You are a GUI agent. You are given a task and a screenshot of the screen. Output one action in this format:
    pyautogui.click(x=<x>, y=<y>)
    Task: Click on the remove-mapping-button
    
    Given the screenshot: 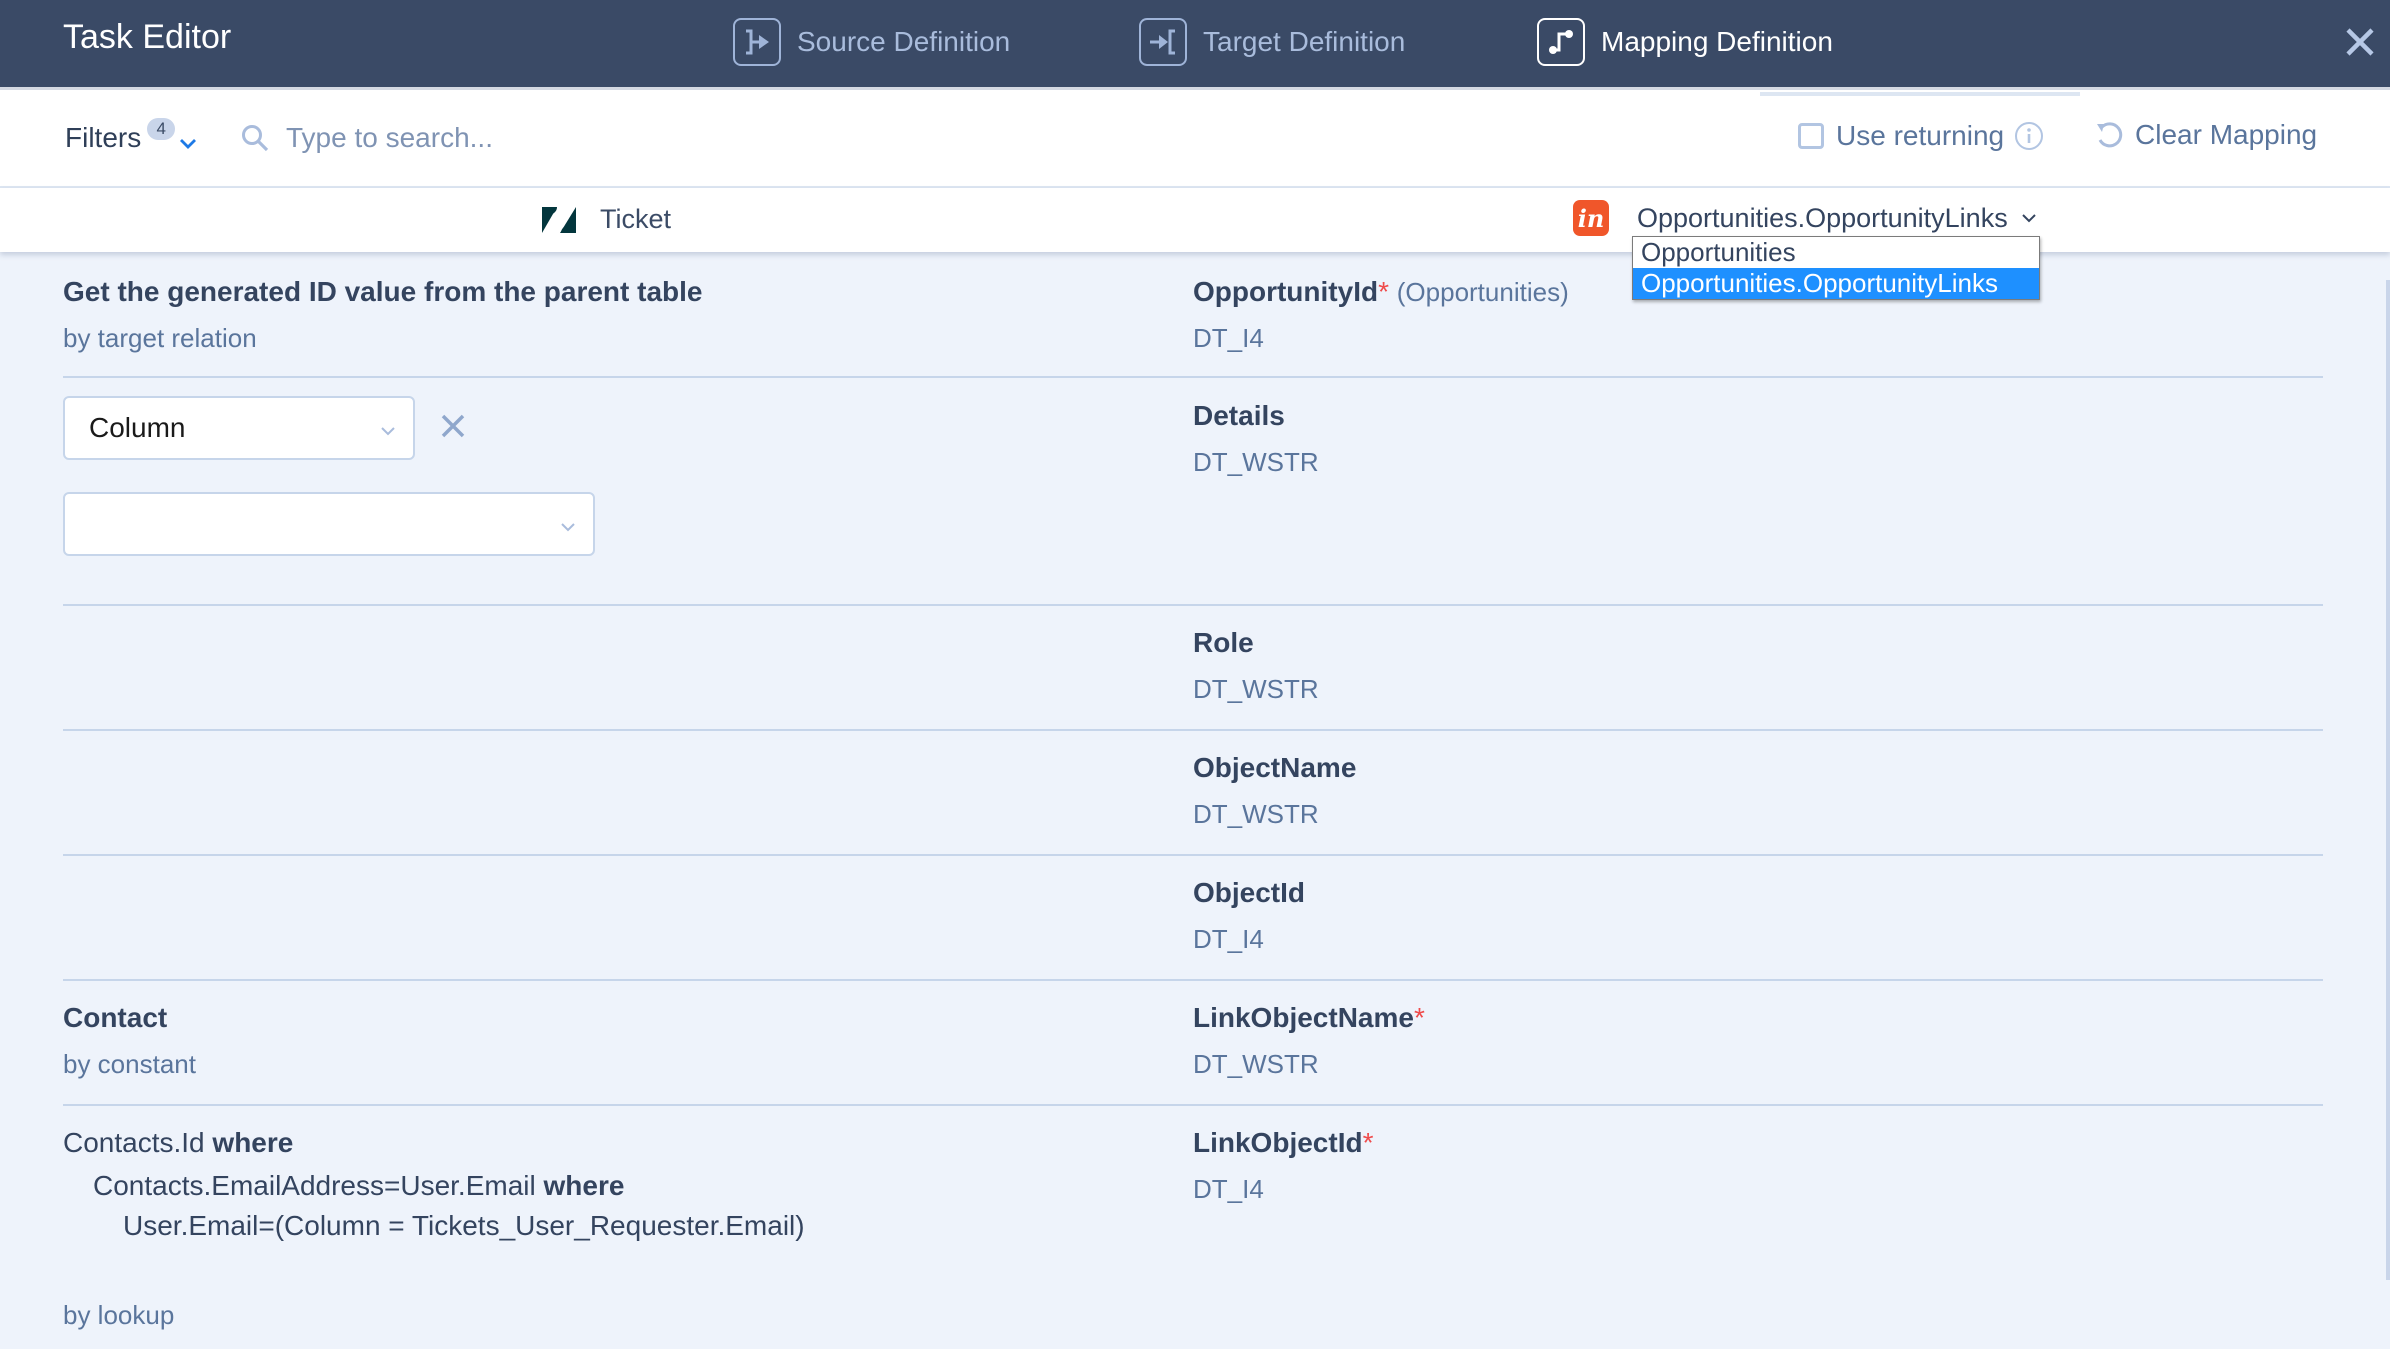 What is the action you would take?
    pyautogui.click(x=453, y=426)
    